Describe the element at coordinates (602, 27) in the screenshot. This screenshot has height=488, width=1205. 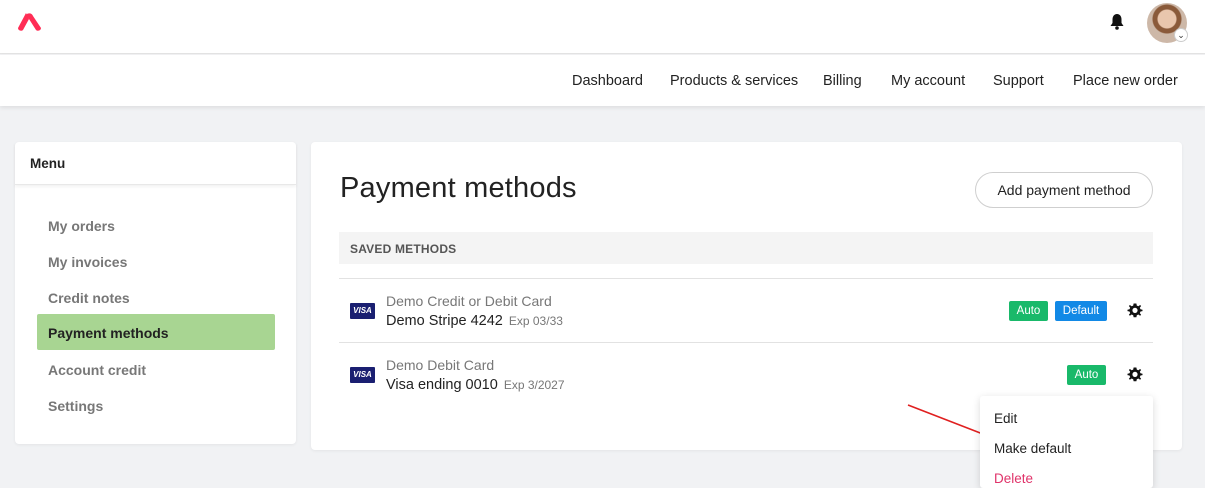
I see `top-bar: ⌄` at that location.